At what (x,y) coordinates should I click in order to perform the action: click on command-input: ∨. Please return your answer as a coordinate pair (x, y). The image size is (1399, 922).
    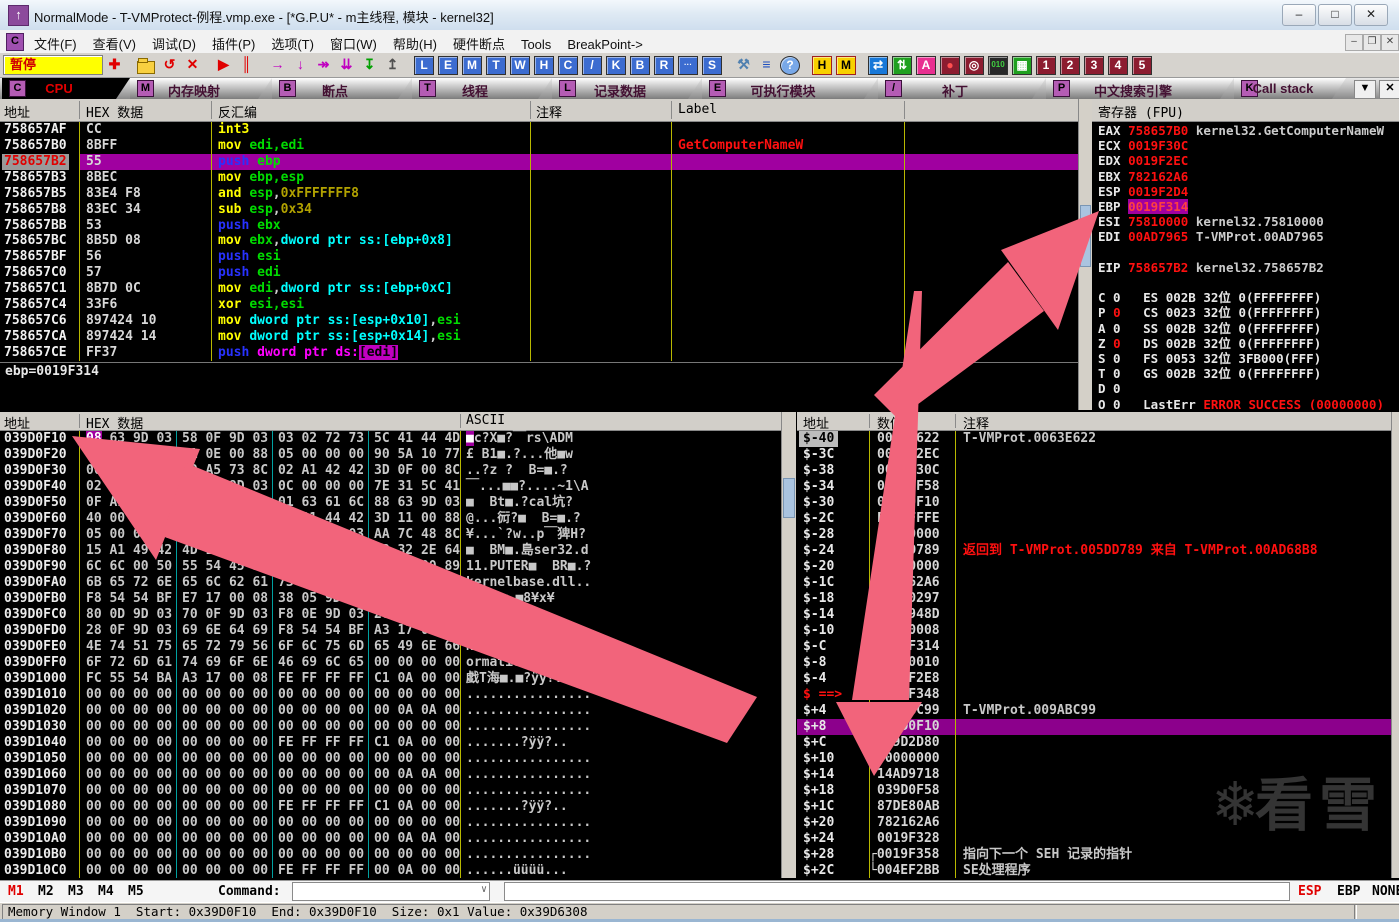
    Looking at the image, I should click on (391, 891).